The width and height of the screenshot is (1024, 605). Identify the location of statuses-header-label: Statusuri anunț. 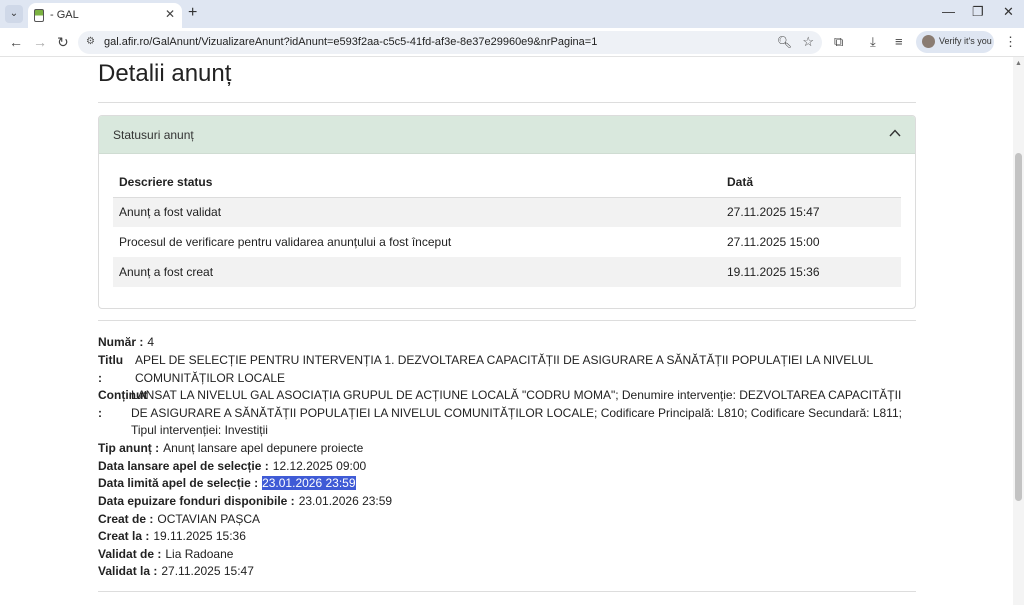
(153, 135).